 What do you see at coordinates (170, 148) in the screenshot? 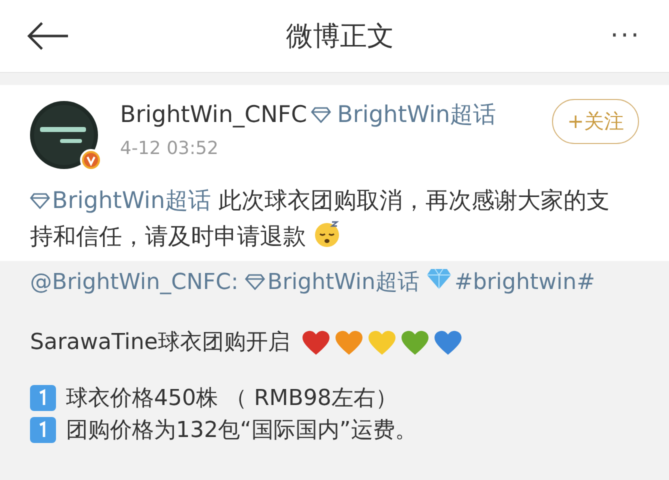
I see `post-time: 4-12 03:52` at bounding box center [170, 148].